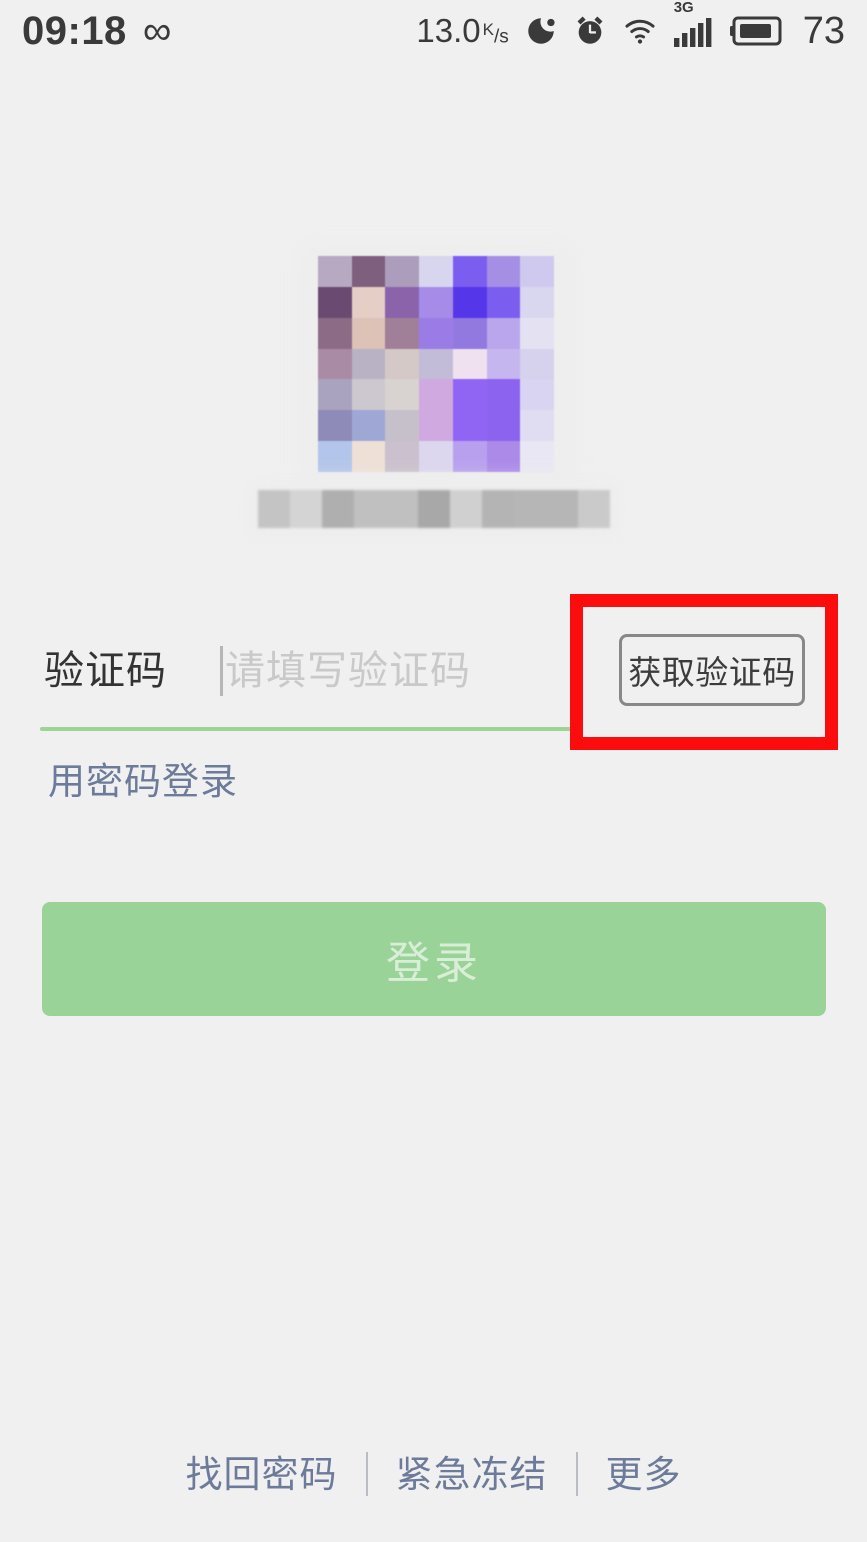  What do you see at coordinates (640, 31) in the screenshot?
I see `wifi-icon` at bounding box center [640, 31].